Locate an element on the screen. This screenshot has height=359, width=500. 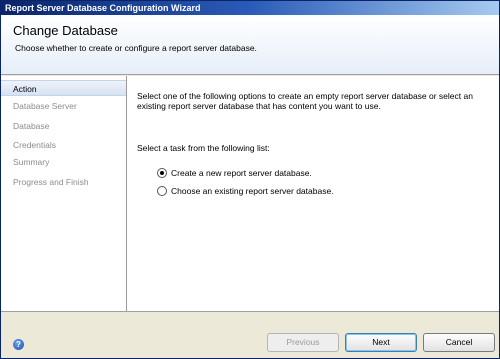
help-icon: ? is located at coordinates (18, 344).